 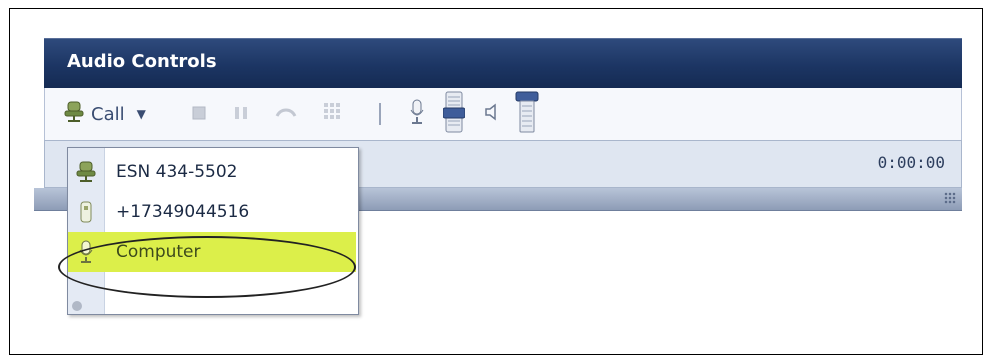 I want to click on volume-slider-icon, so click(x=454, y=114).